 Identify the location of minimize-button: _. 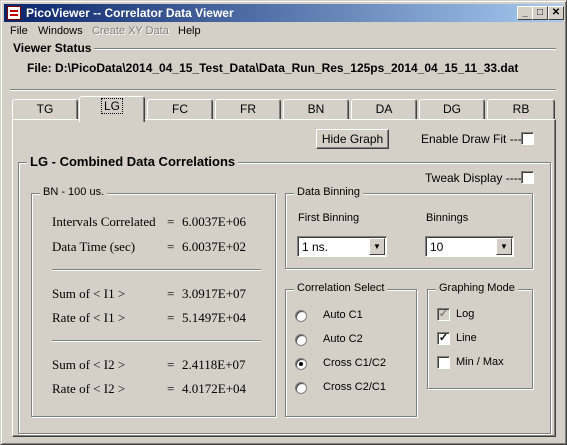
(525, 13).